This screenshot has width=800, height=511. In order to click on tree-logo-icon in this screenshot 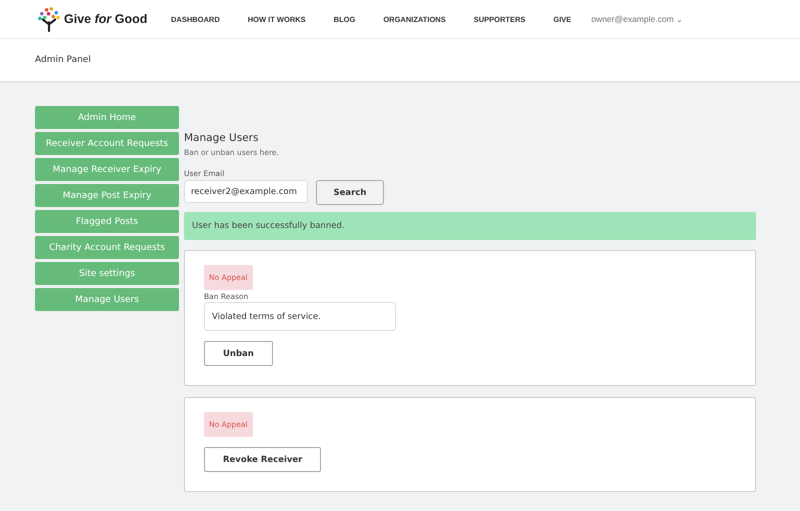, I will do `click(49, 19)`.